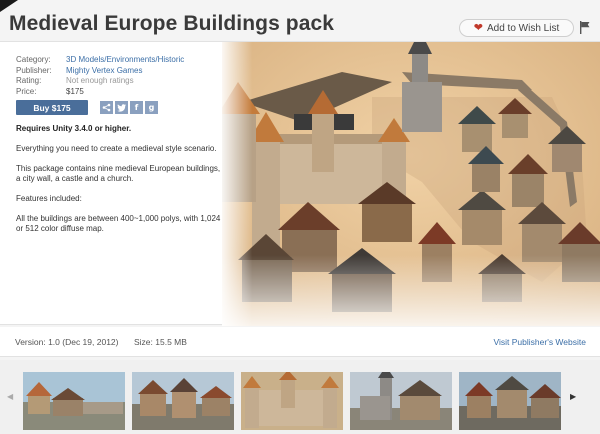  Describe the element at coordinates (160, 342) in the screenshot. I see `size-text: Size: 15.5 MB` at that location.